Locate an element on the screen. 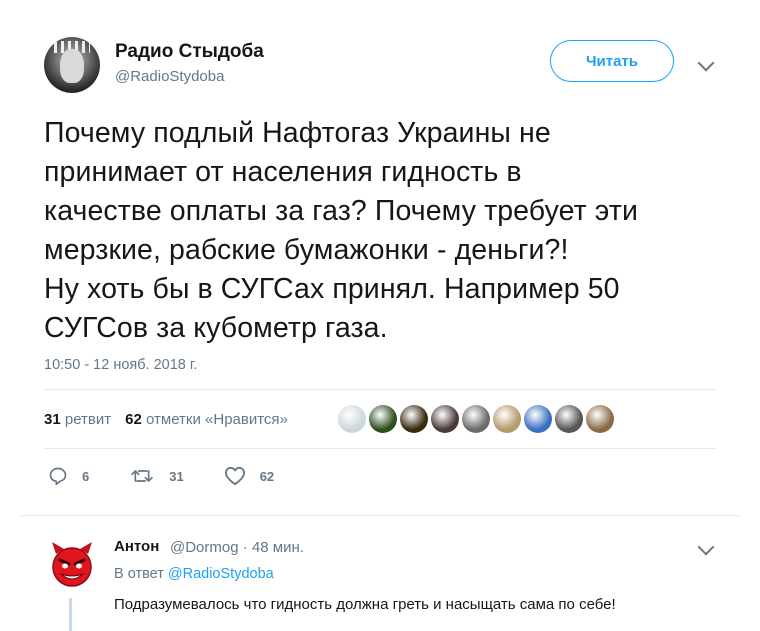  retweets-label: ретвит is located at coordinates (88, 419).